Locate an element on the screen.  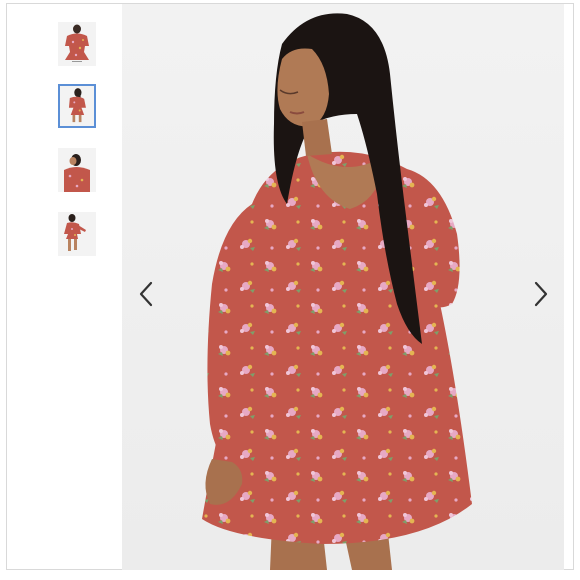
frame-border-right is located at coordinates (573, 286).